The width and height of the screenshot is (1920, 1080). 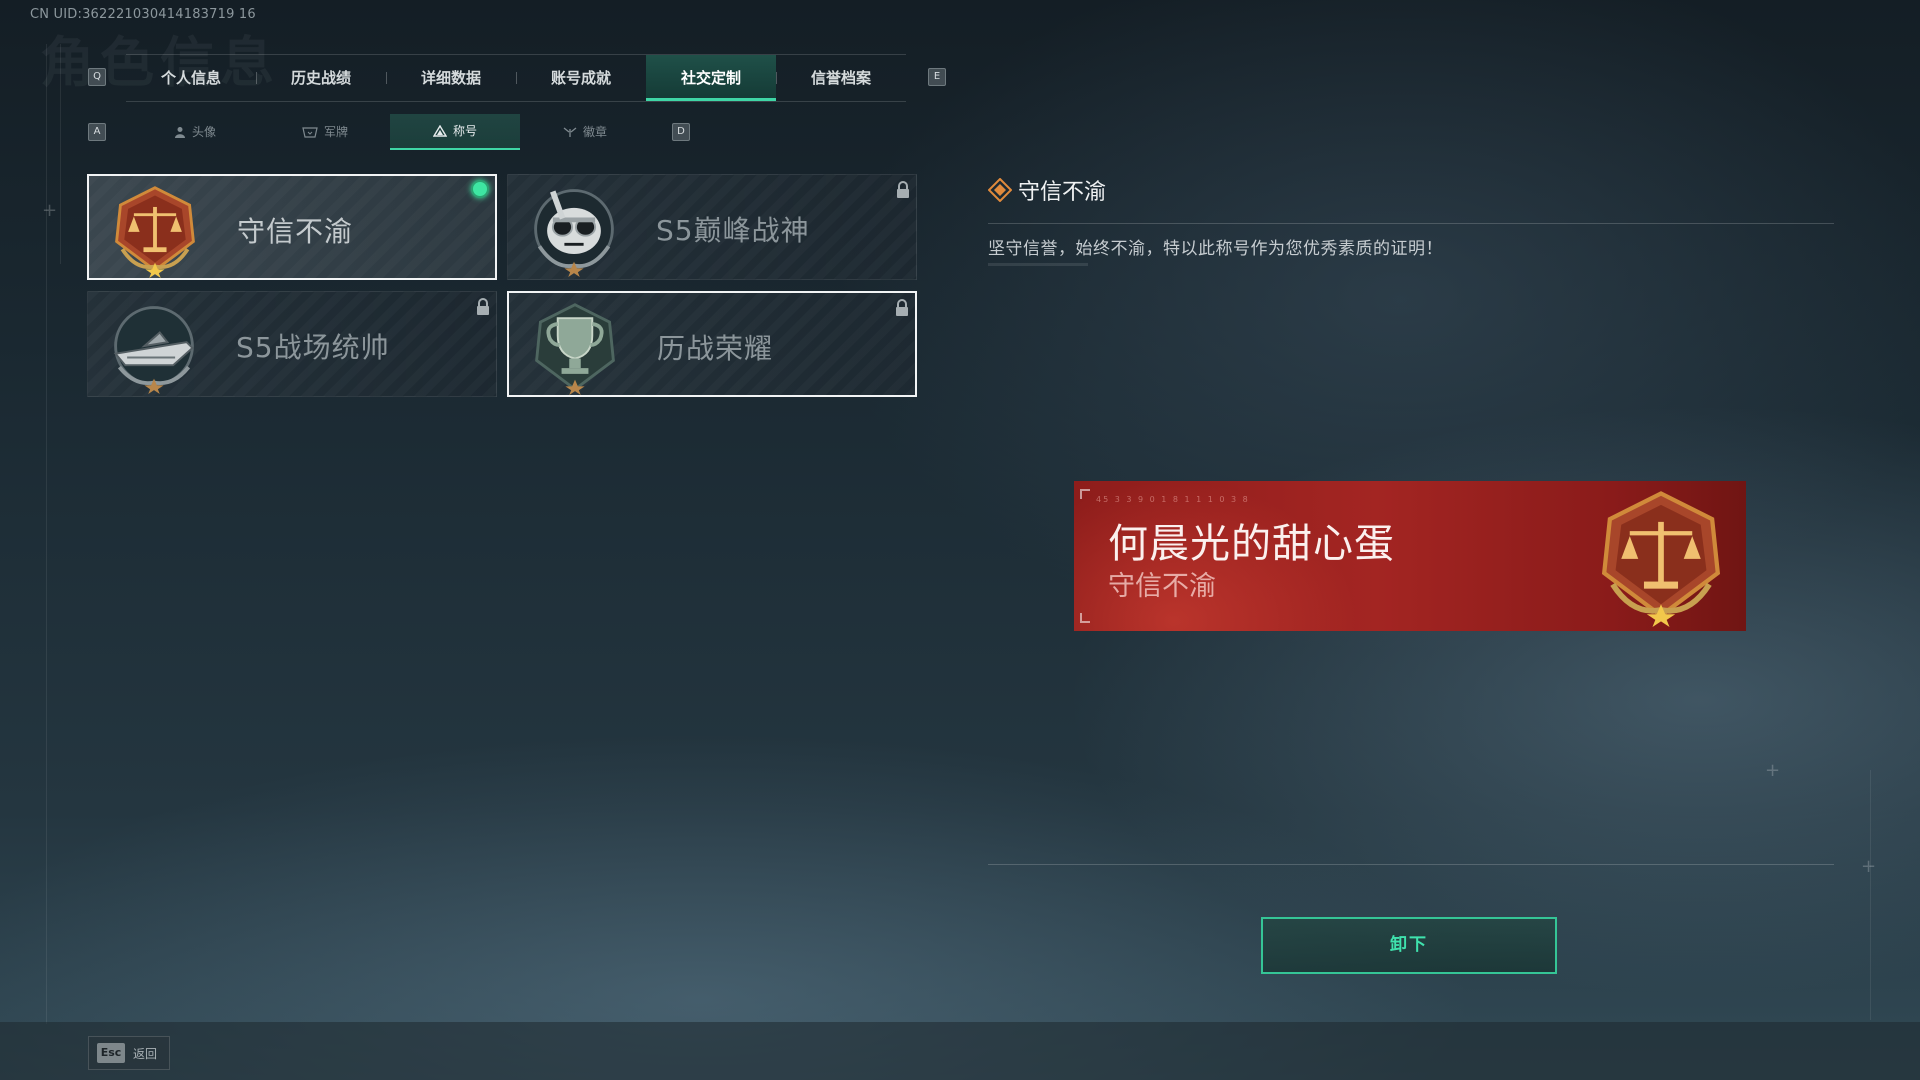 What do you see at coordinates (451, 78) in the screenshot?
I see `tab-detailed-stats: 详细数据` at bounding box center [451, 78].